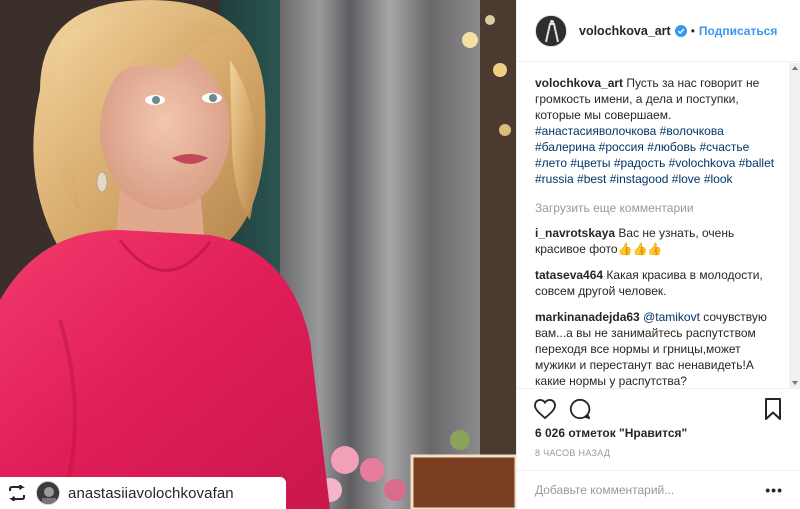  I want to click on caption-username: volochkova_art, so click(579, 83).